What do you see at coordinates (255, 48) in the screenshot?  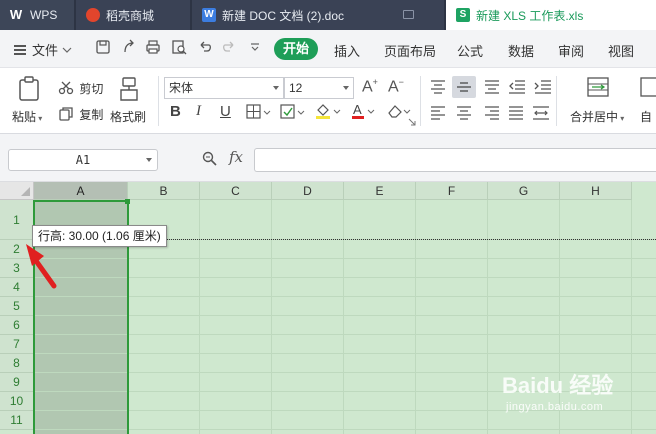 I see `customize-toolbar-icon` at bounding box center [255, 48].